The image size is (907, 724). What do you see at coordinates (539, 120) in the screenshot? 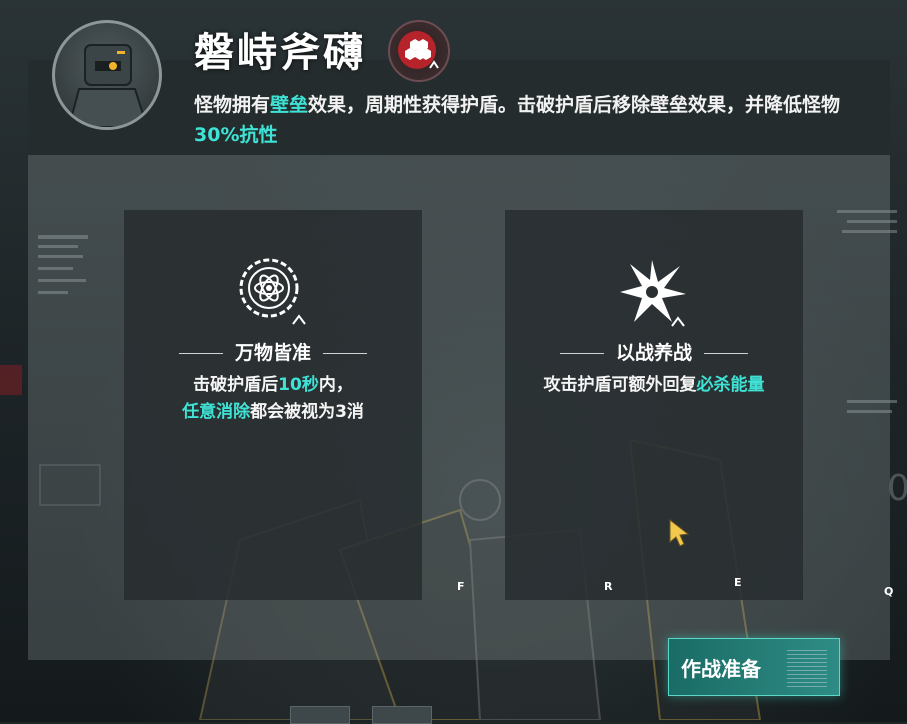
I see `boss-description: 怪物拥有壁垒效果，周期性获得护盾。击破护盾后移除壁垒效果，并降低怪物 30%抗性` at bounding box center [539, 120].